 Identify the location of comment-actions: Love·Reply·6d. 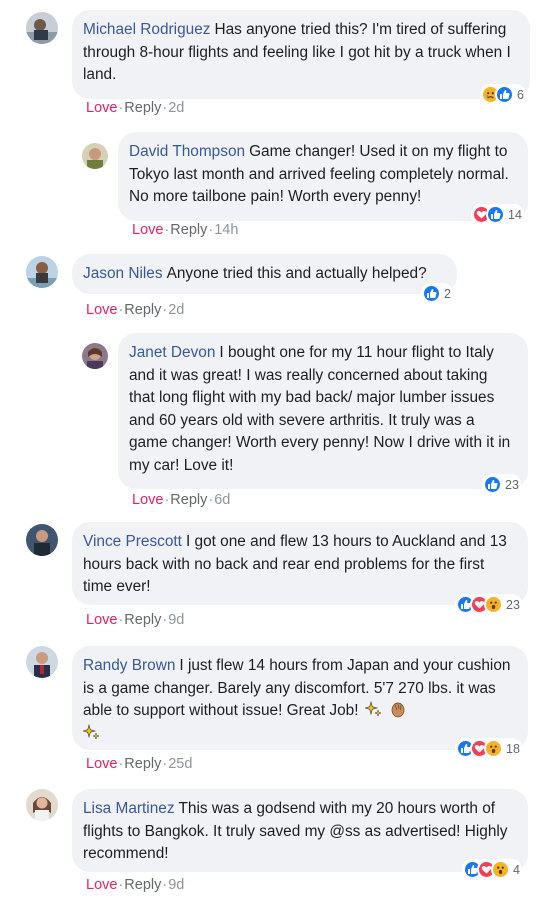
(181, 500).